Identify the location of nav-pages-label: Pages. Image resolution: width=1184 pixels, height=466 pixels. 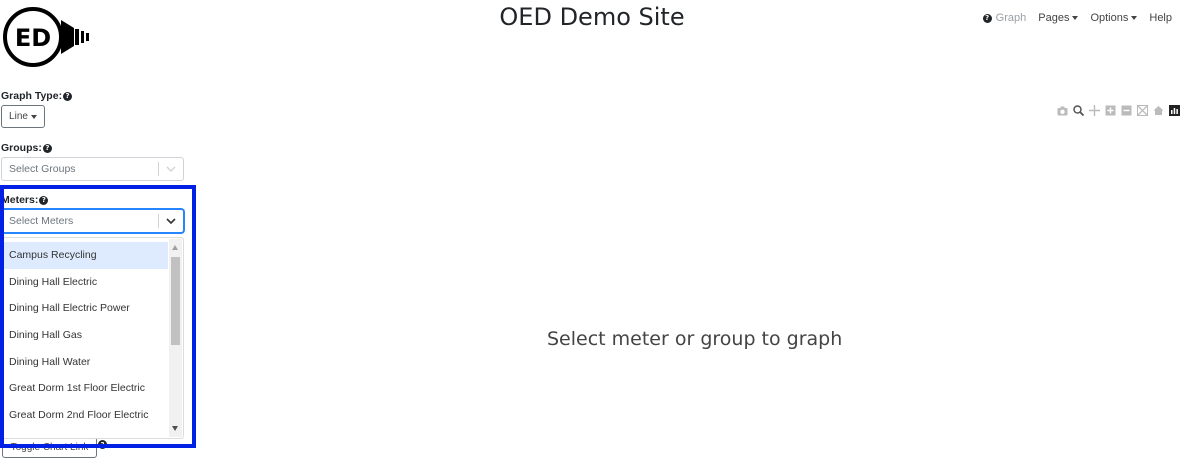
(1054, 18).